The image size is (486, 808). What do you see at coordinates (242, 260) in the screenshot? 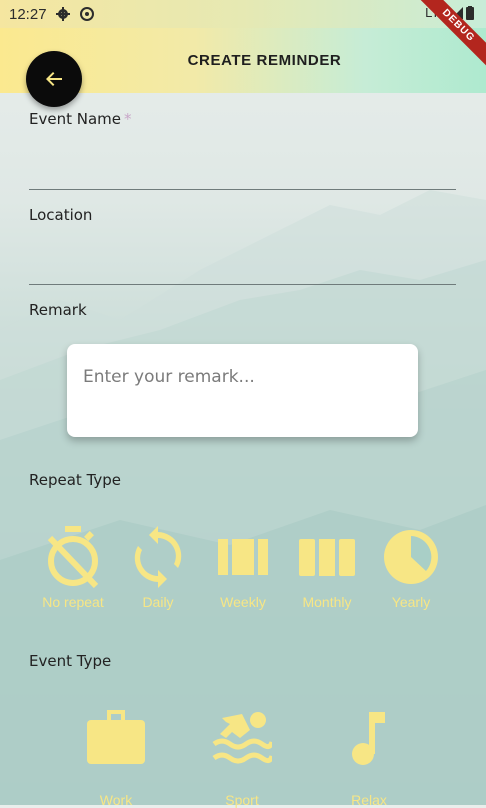
I see `location-input` at bounding box center [242, 260].